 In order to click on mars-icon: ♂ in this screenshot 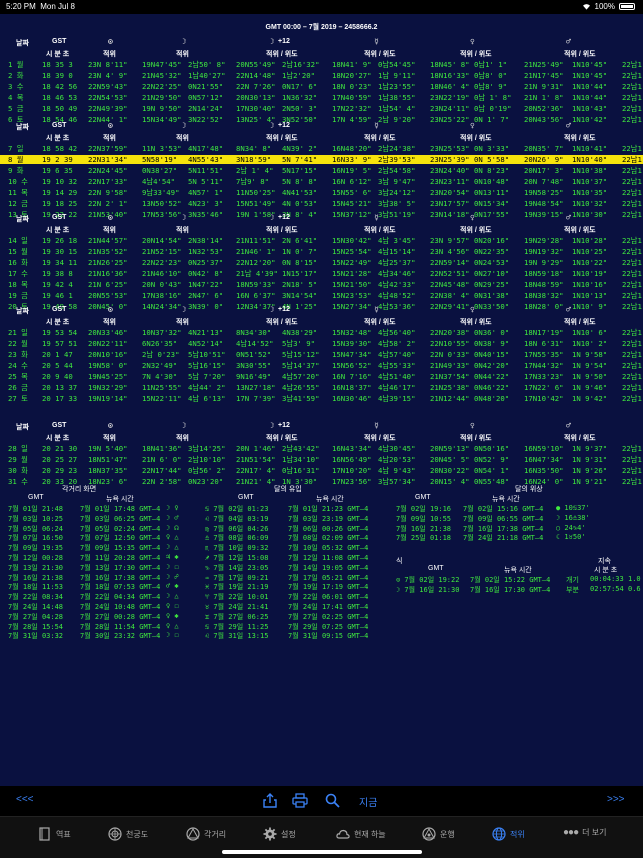, I will do `click(568, 41)`.